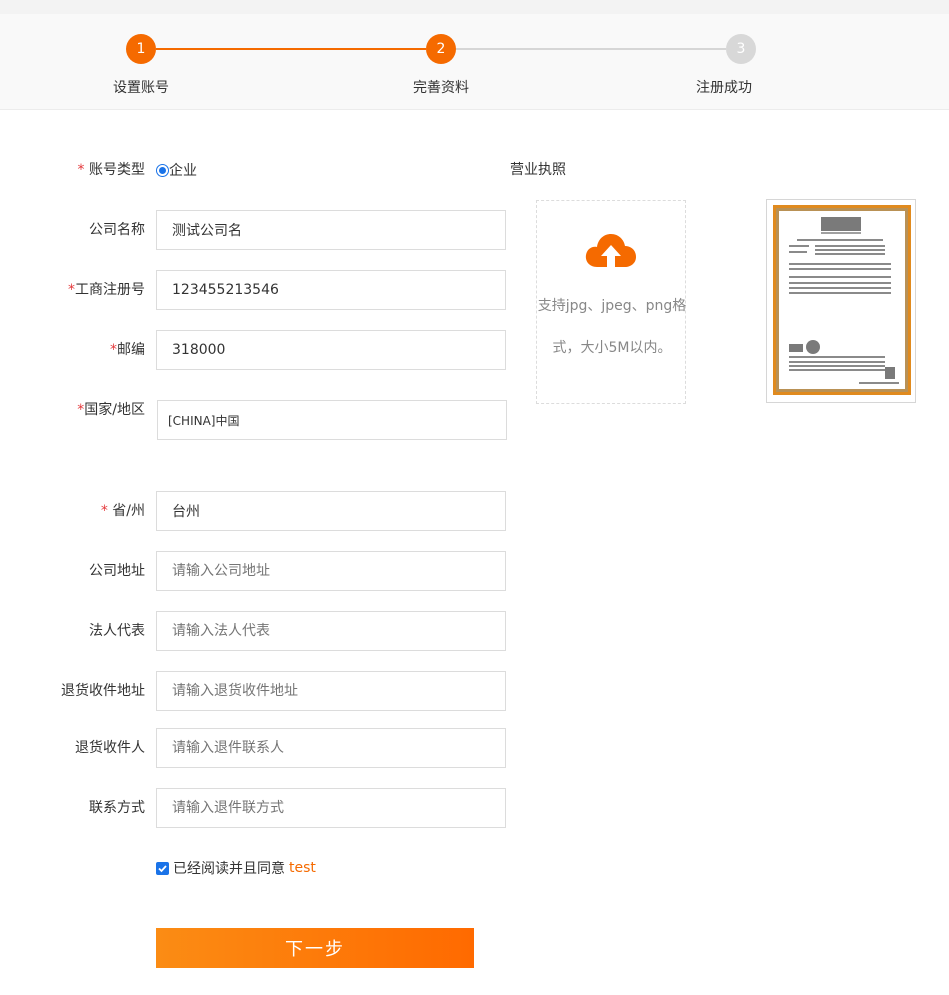 This screenshot has height=995, width=949. What do you see at coordinates (141, 49) in the screenshot?
I see `step-1-circle: 1` at bounding box center [141, 49].